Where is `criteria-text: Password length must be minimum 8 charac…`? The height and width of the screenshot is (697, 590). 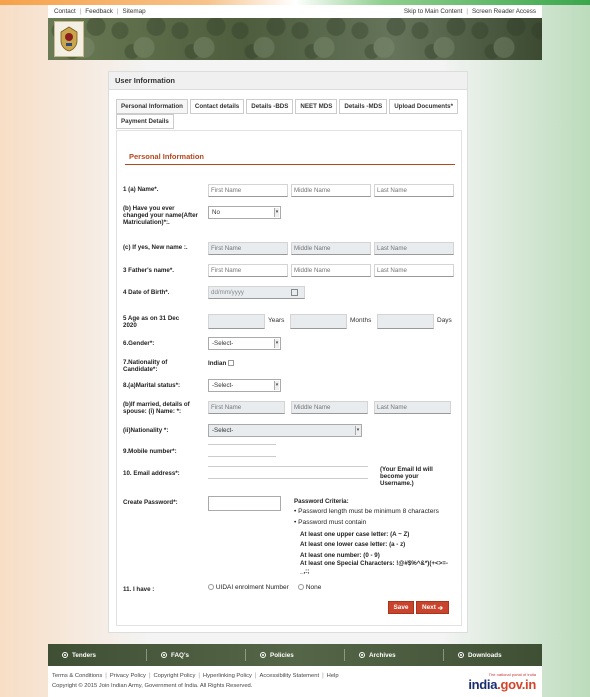 criteria-text: Password length must be minimum 8 charac… is located at coordinates (368, 511).